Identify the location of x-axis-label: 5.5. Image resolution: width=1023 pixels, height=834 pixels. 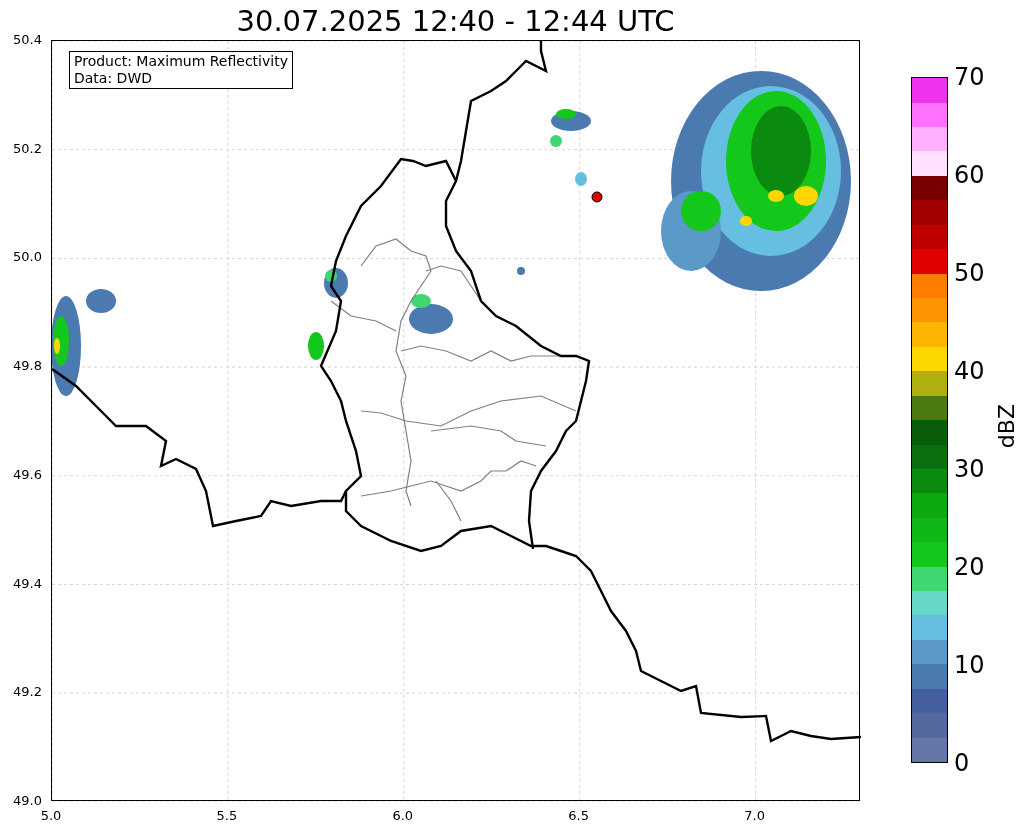
(227, 816).